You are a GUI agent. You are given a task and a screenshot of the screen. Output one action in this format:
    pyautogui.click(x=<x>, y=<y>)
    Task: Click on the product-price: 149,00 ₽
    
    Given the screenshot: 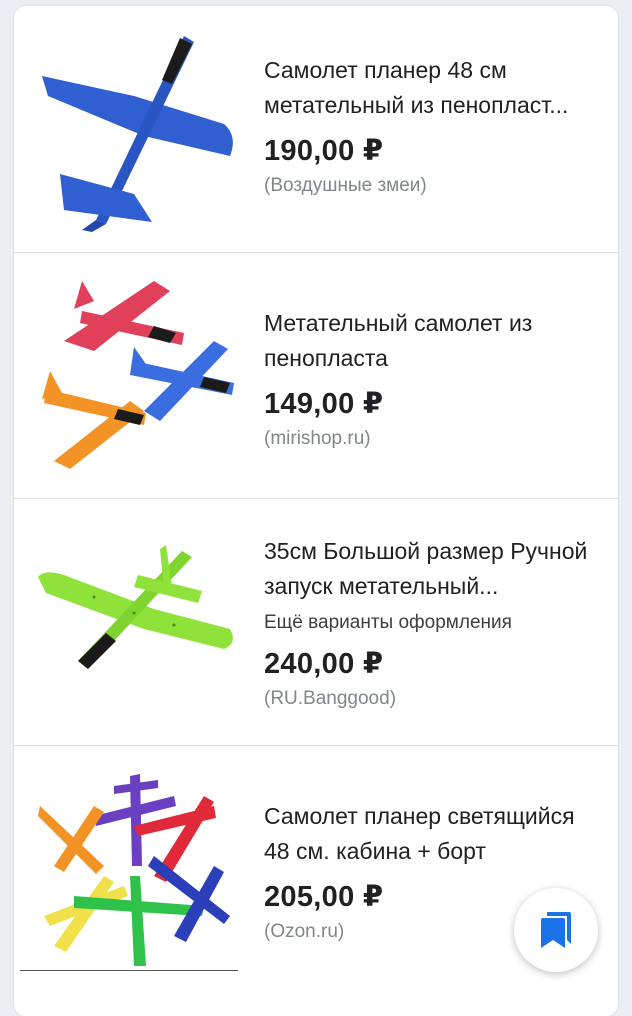 What is the action you would take?
    pyautogui.click(x=324, y=404)
    